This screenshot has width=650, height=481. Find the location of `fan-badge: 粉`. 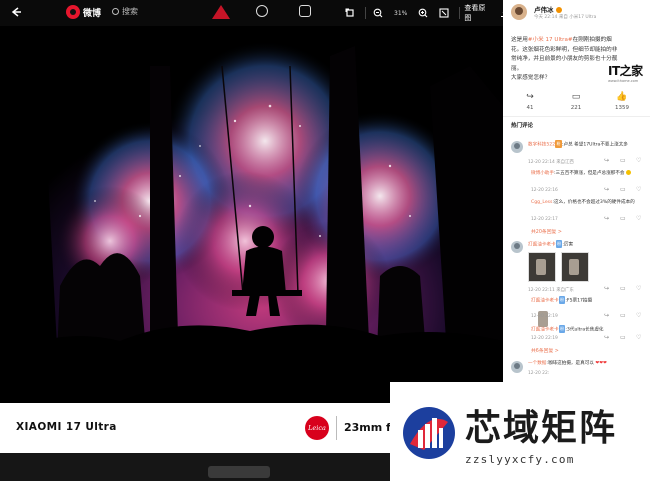

fan-badge: 粉 is located at coordinates (558, 144).